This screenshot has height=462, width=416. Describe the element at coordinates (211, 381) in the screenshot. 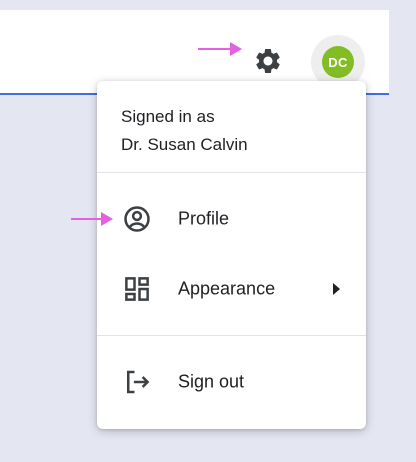

I see `menu-item-label: Sign out` at that location.